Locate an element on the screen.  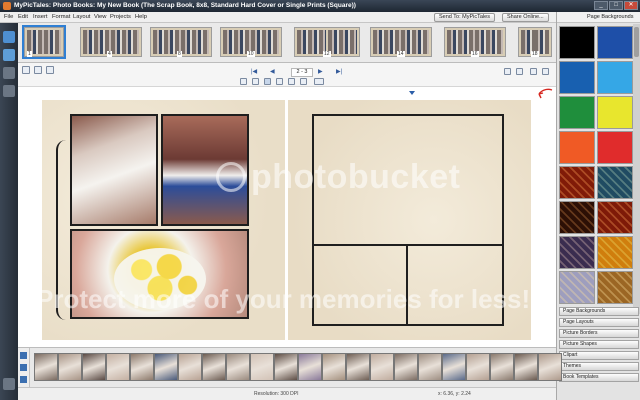
photo-wedding-dress is located at coordinates (114, 170).